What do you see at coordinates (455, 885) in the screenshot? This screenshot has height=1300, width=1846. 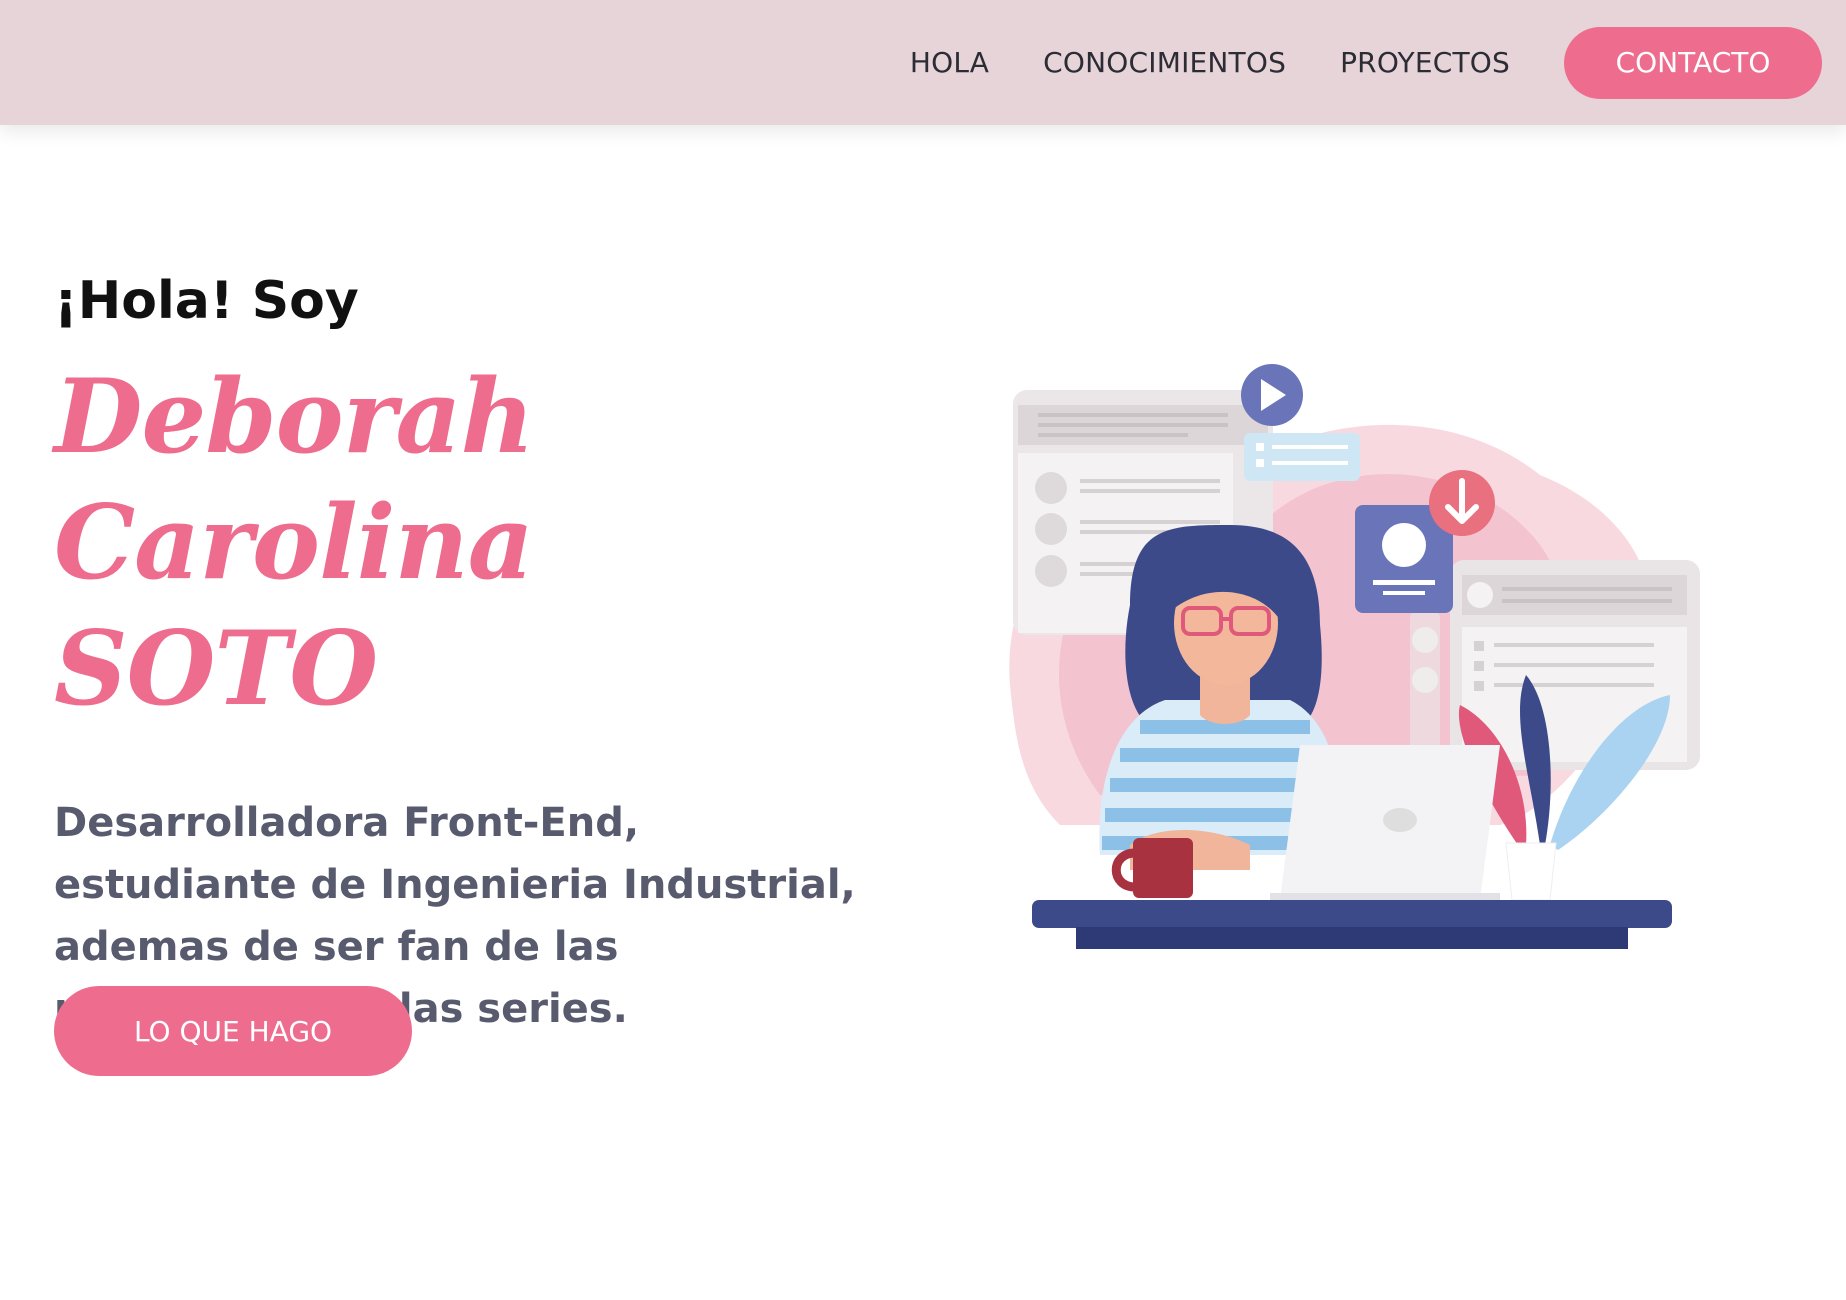 I see `description-line-2: estudiante de Ingenieria Industrial,` at bounding box center [455, 885].